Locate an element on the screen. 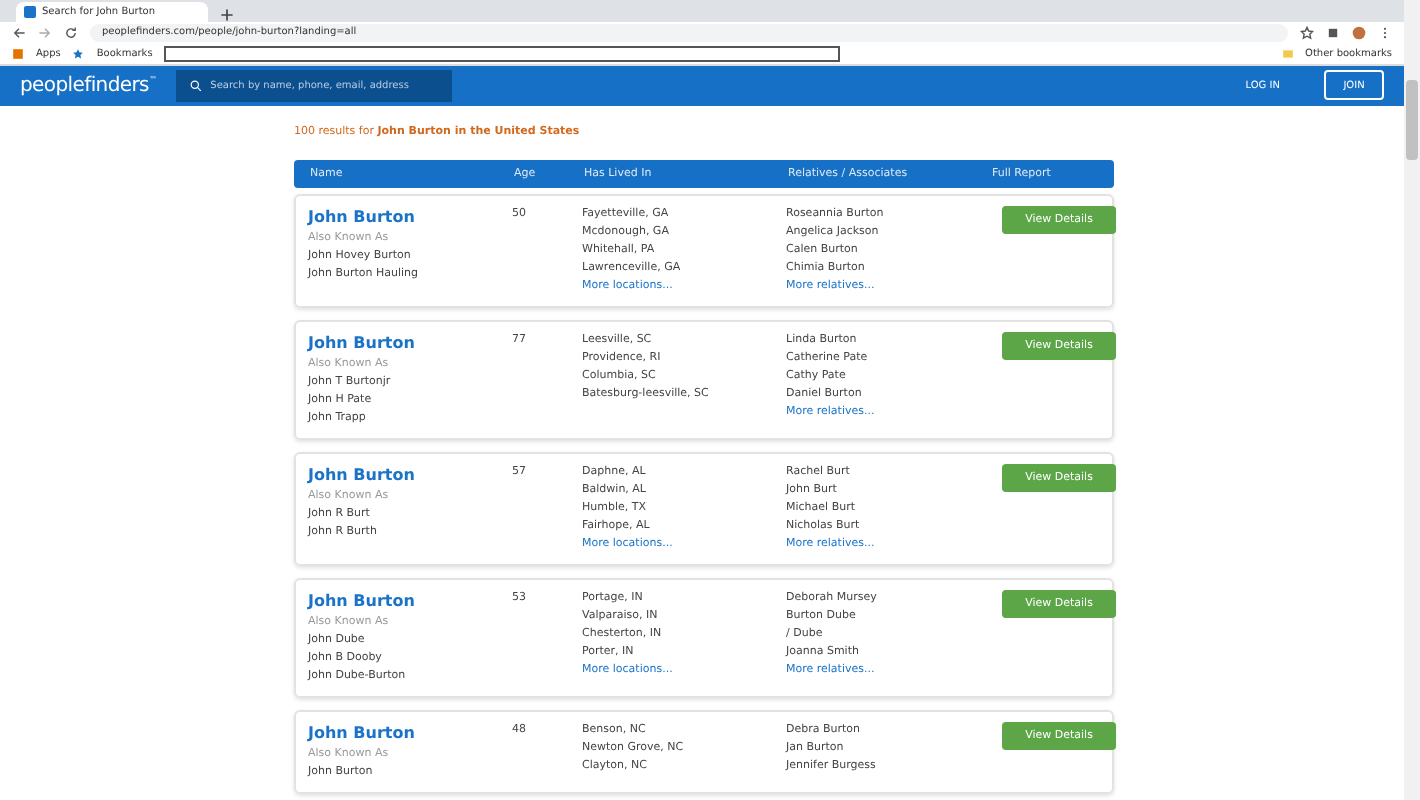  reload-icon is located at coordinates (71, 32).